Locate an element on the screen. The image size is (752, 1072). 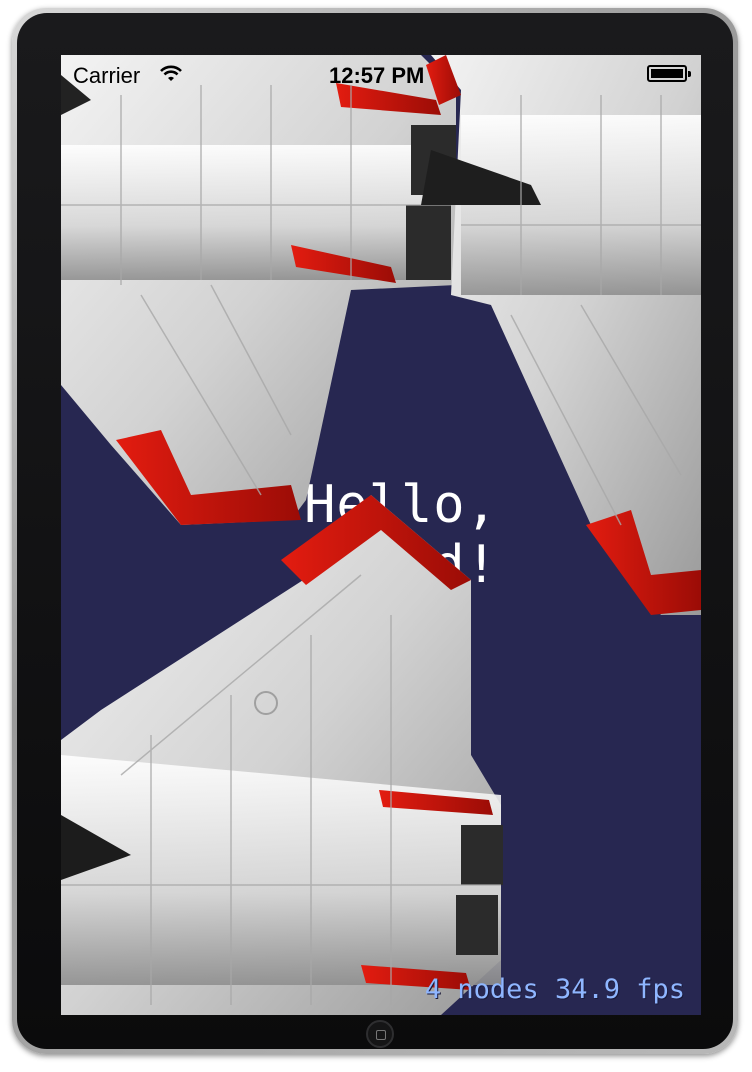
status-bar: Carrier 12:57 PM is located at coordinates (381, 75).